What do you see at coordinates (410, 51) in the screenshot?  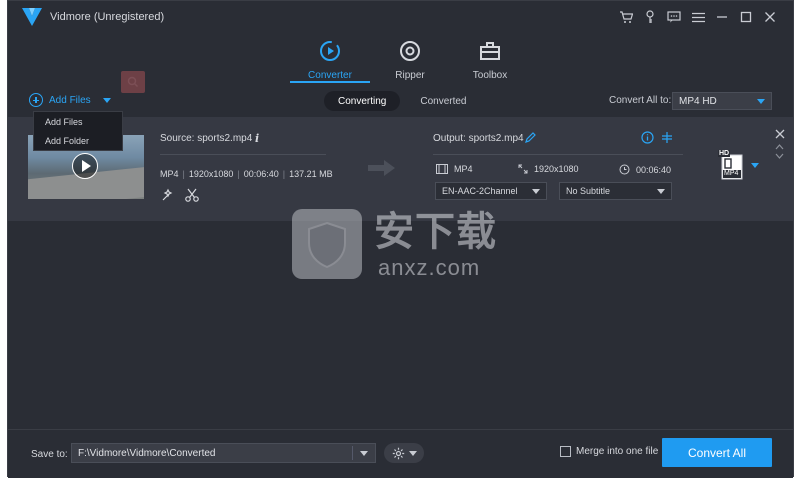 I see `ripper-icon` at bounding box center [410, 51].